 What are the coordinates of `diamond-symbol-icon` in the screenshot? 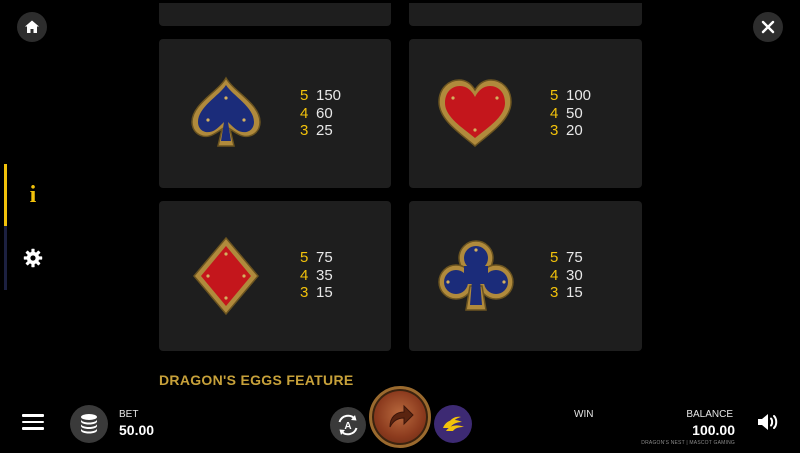 It's located at (226, 276).